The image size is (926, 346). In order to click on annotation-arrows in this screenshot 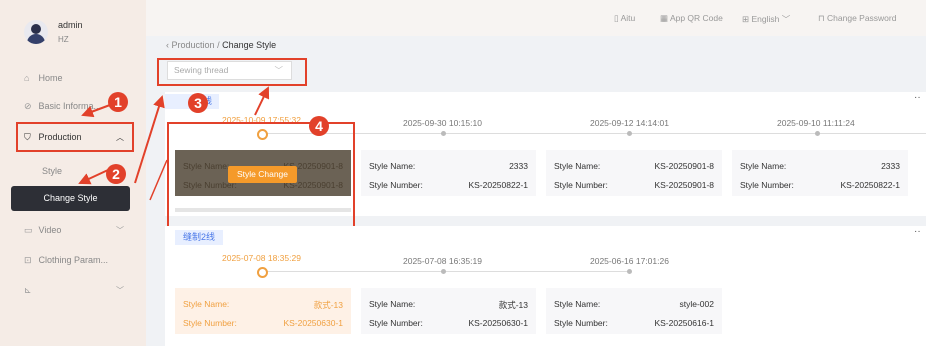, I will do `click(174, 143)`.